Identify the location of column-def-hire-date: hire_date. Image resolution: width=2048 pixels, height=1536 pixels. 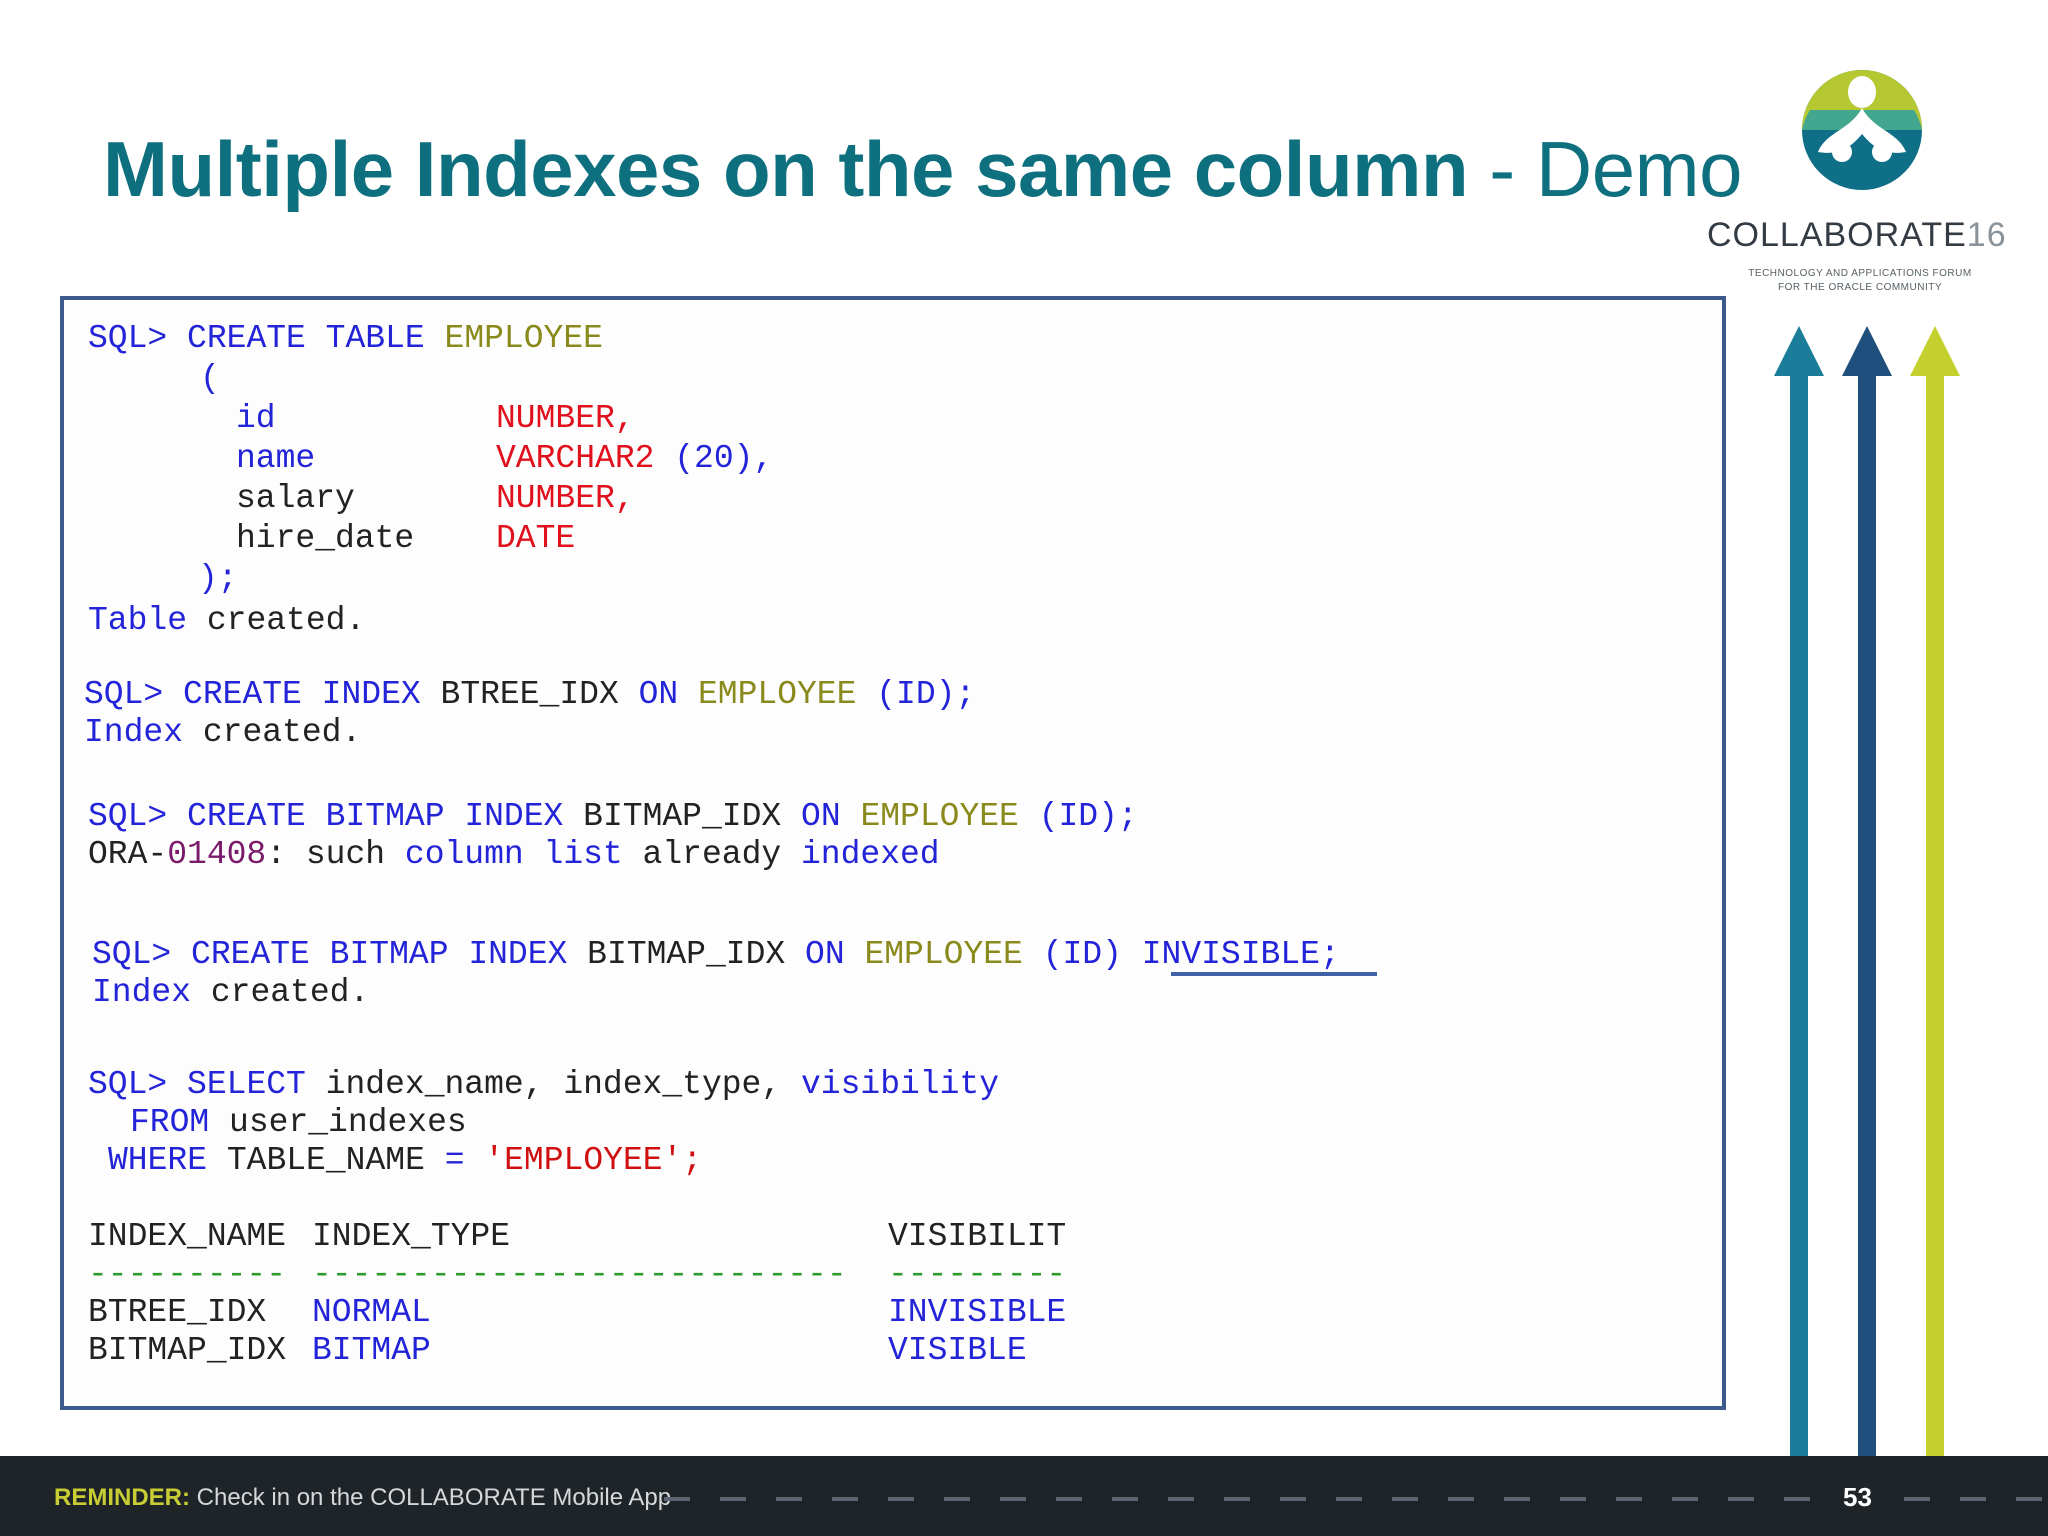
(325, 539).